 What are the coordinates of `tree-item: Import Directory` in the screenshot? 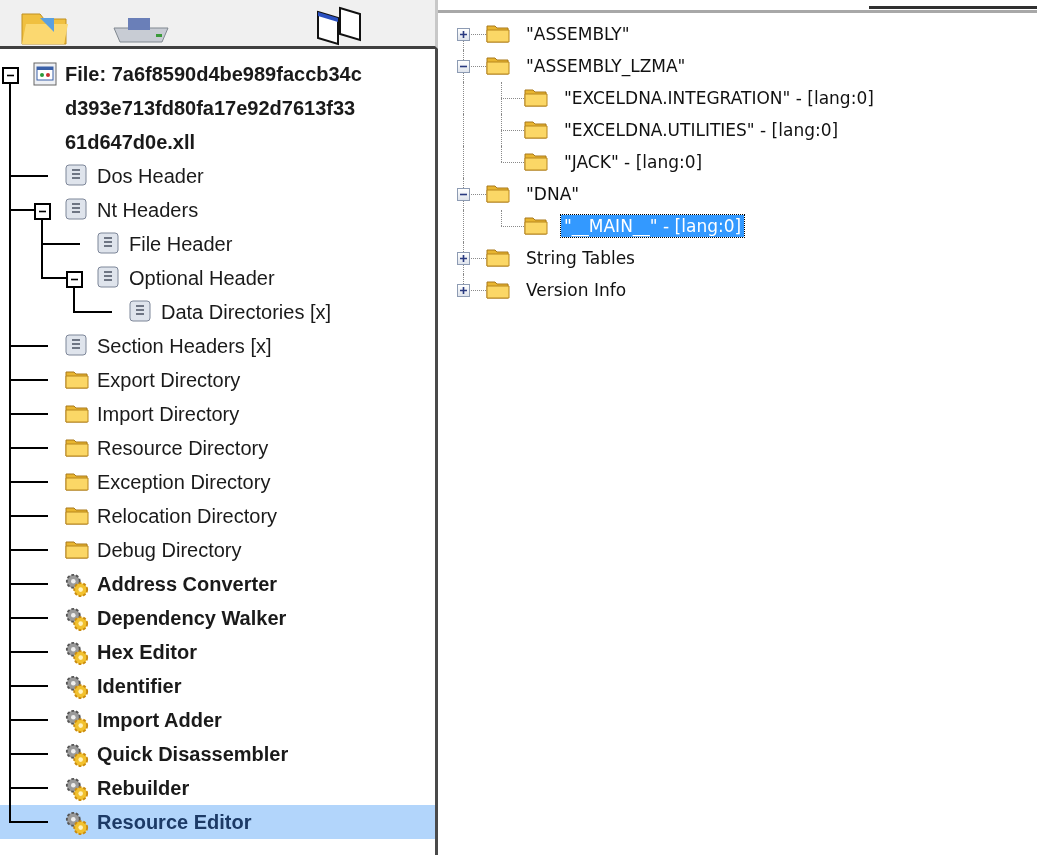 It's located at (217, 414).